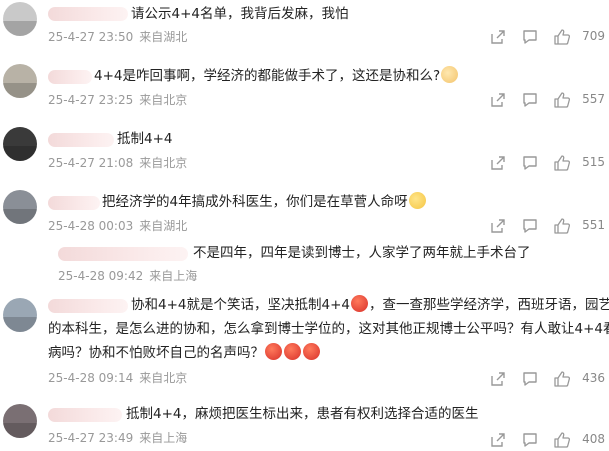 The width and height of the screenshot is (609, 451). What do you see at coordinates (450, 74) in the screenshot?
I see `cat-emoji-icon` at bounding box center [450, 74].